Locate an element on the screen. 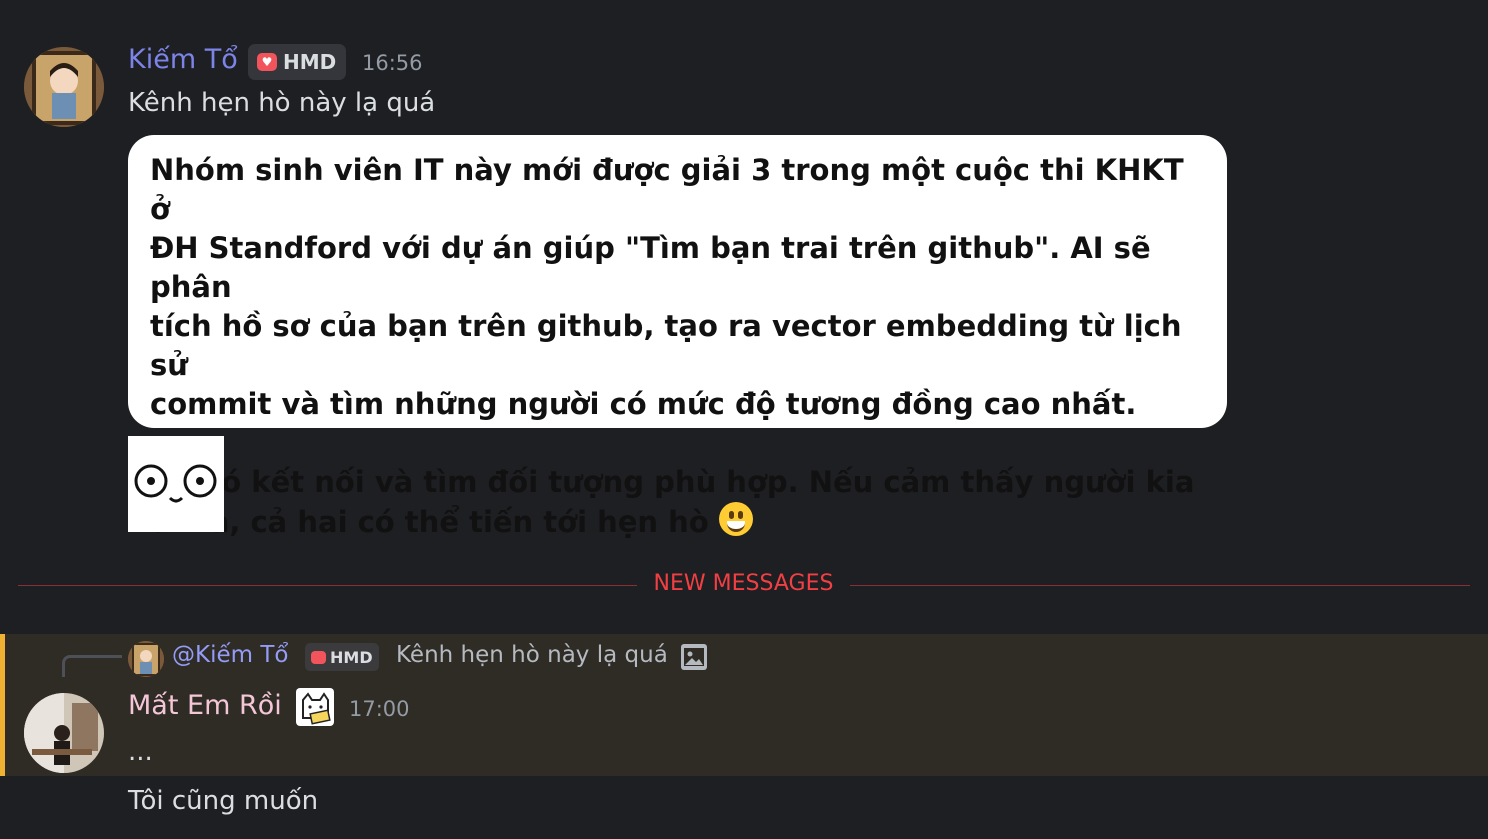  role-badge-label: HMD is located at coordinates (310, 62).